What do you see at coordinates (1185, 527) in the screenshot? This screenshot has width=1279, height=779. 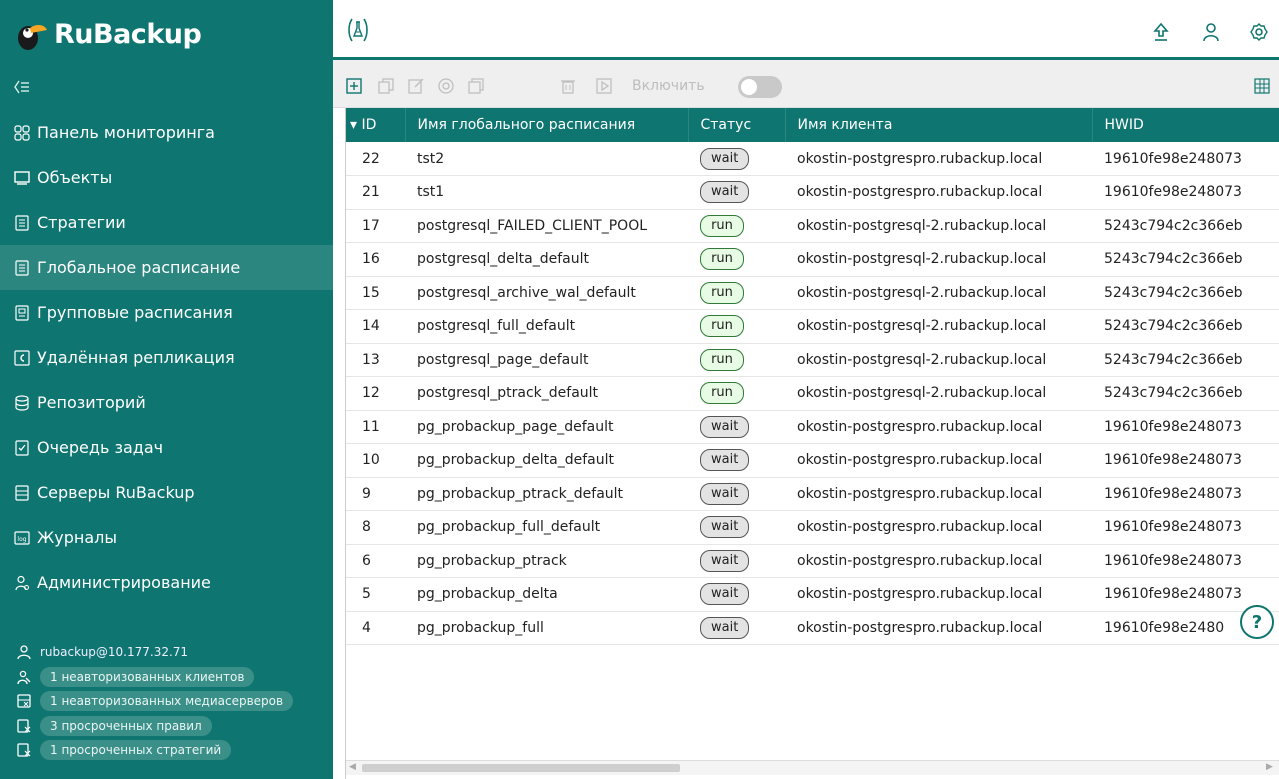 I see `cell-hwid: 19610fe98e248073` at bounding box center [1185, 527].